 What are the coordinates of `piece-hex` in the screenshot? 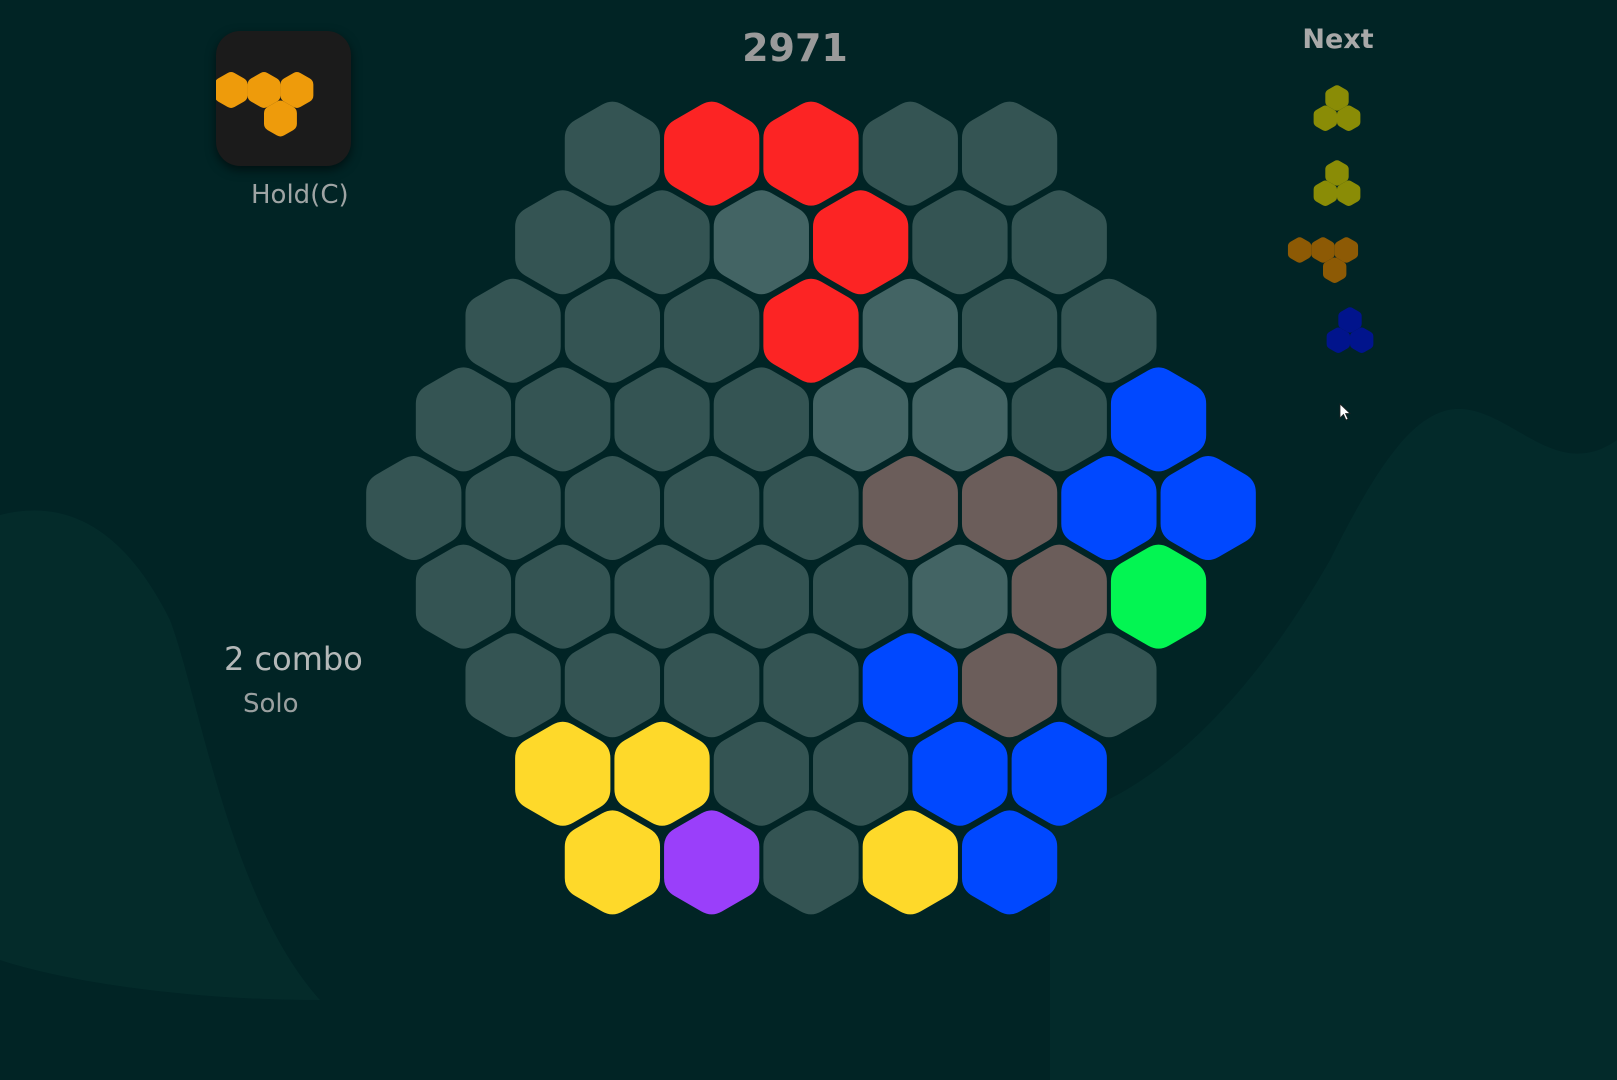 It's located at (1299, 250).